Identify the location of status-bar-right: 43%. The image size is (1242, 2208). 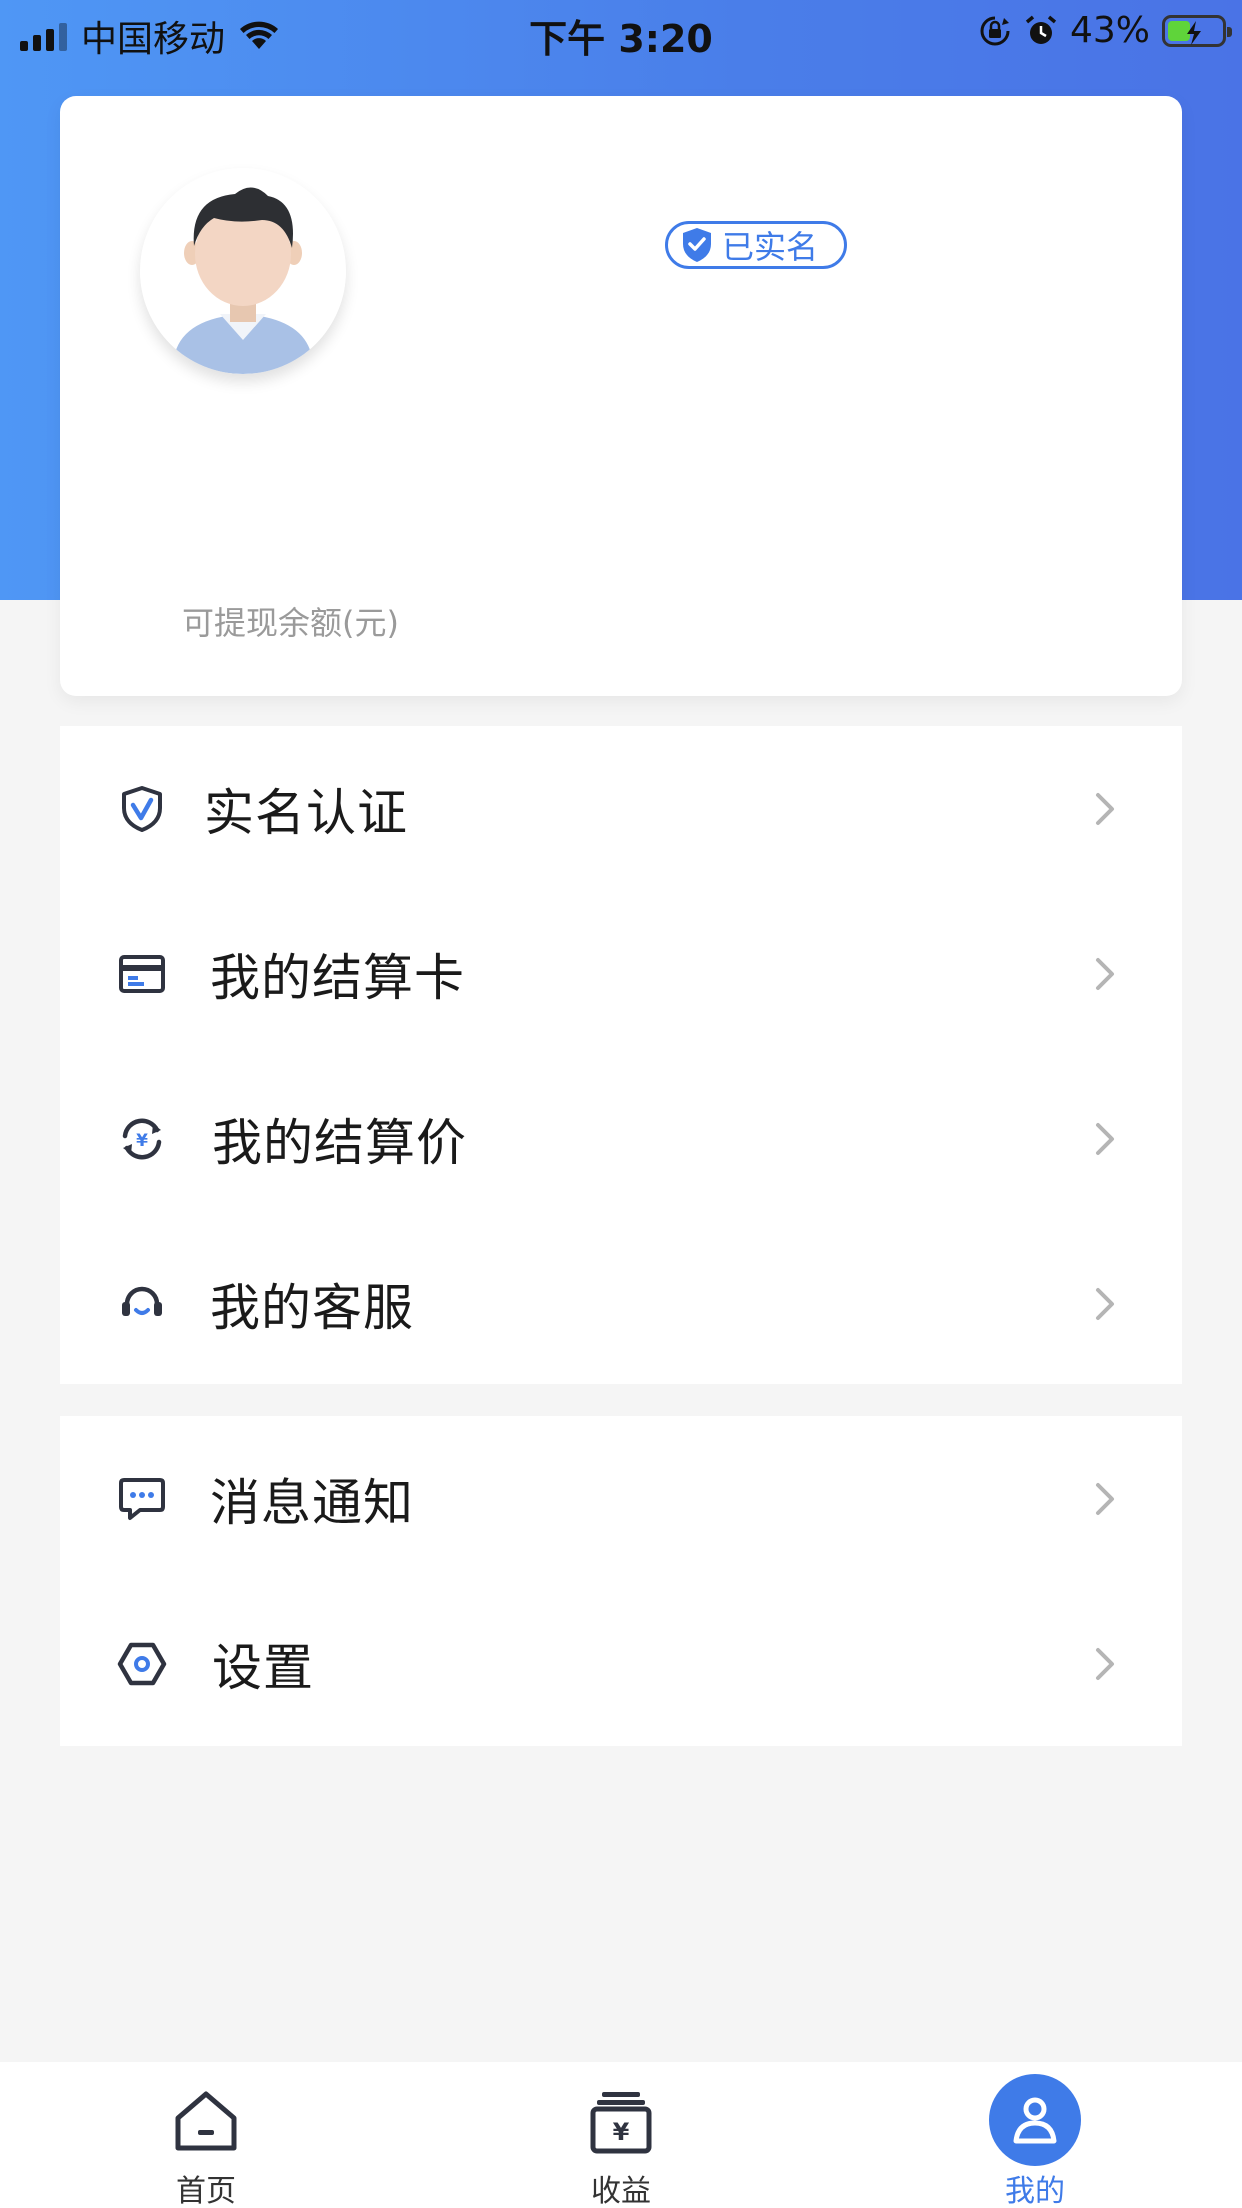
(1105, 30).